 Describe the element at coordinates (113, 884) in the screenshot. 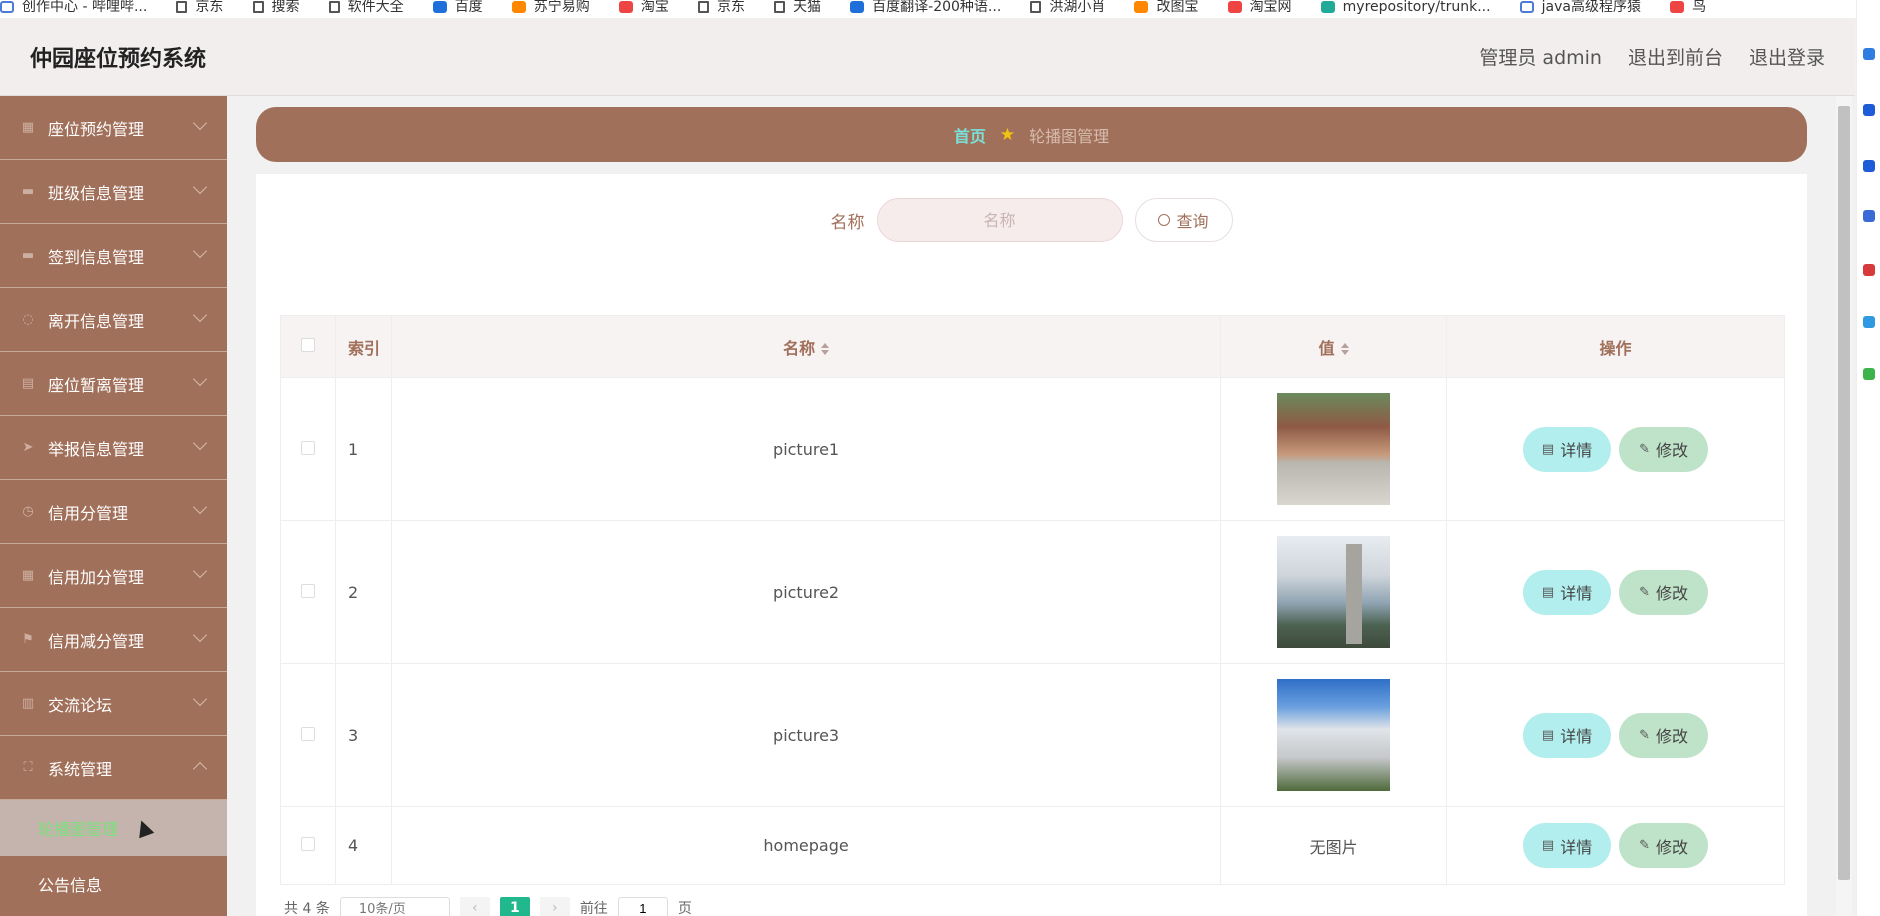

I see `sidebar-subitem-notice: 公告信息` at that location.